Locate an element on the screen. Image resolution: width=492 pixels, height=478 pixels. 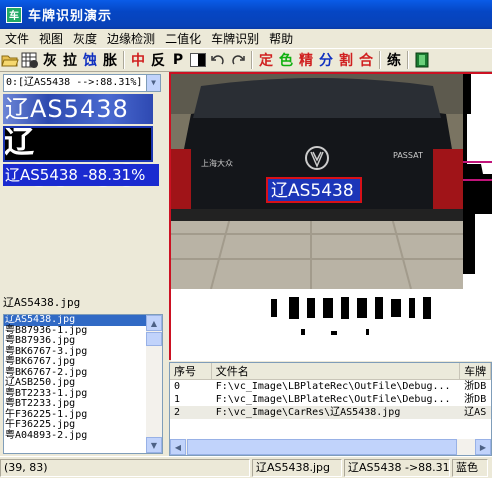
cell-filename: F:\vc_Image\CarRes\辽AS5438.jpg is located at coordinates (308, 412).